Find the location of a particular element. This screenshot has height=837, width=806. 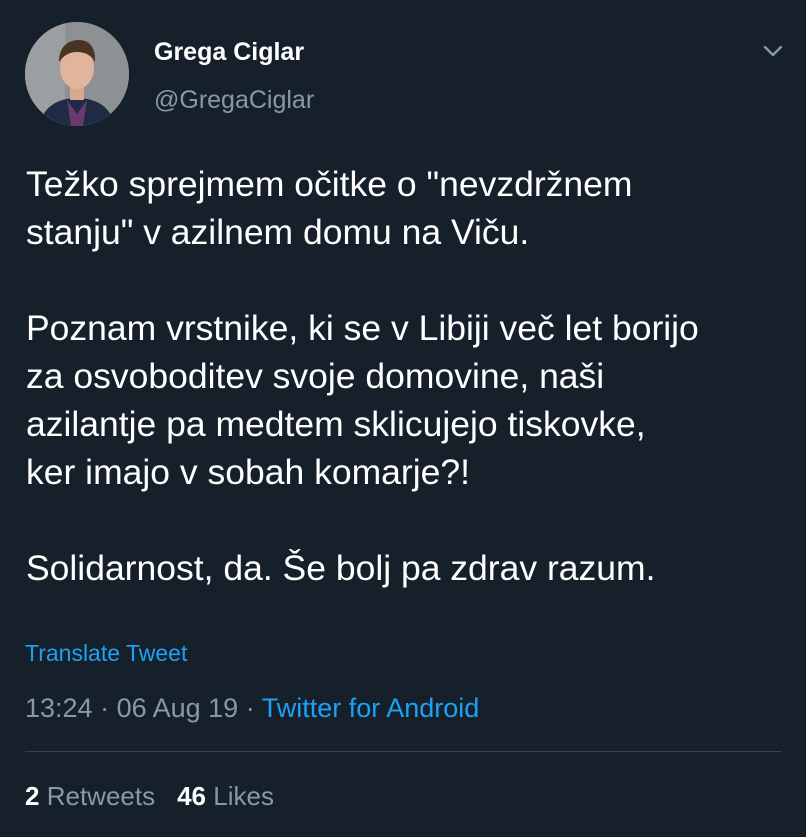

chevron-down-icon is located at coordinates (773, 51).